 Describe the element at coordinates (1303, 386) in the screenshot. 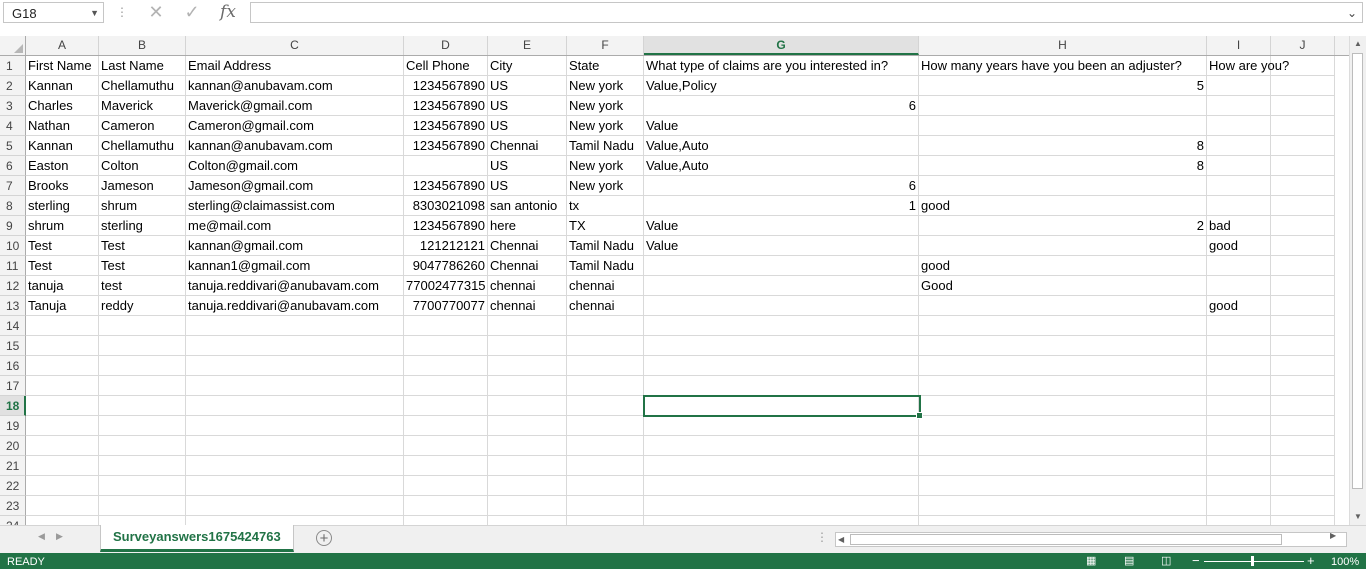

I see `cell-j17` at that location.